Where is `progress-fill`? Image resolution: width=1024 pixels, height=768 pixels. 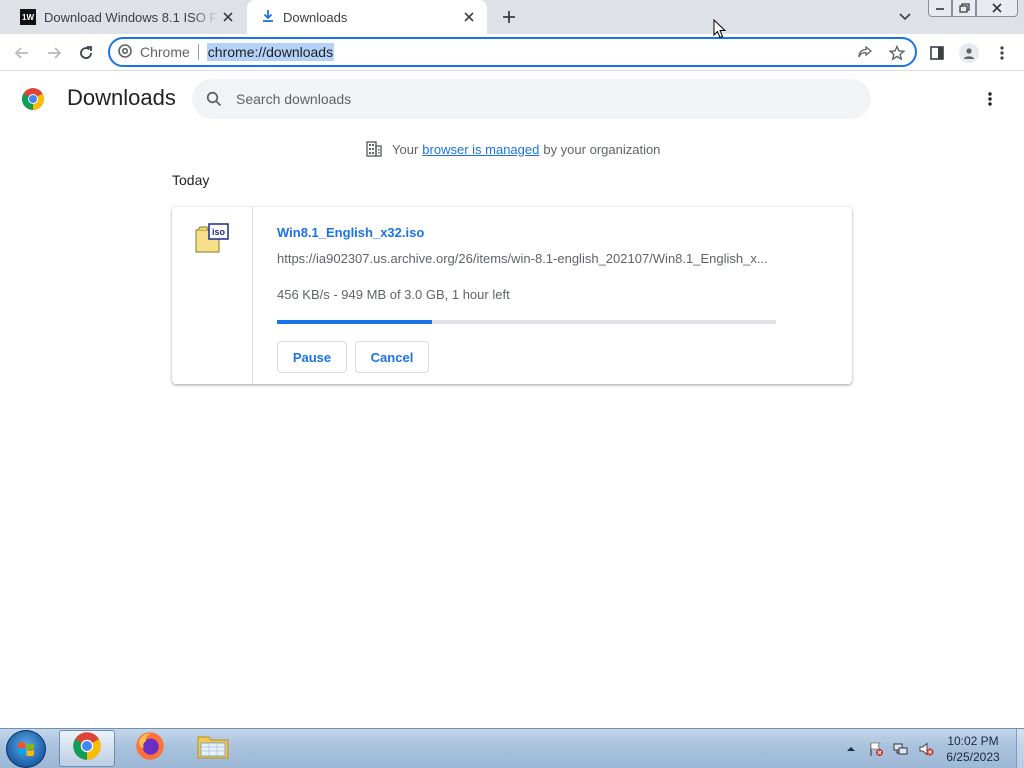
progress-fill is located at coordinates (354, 322).